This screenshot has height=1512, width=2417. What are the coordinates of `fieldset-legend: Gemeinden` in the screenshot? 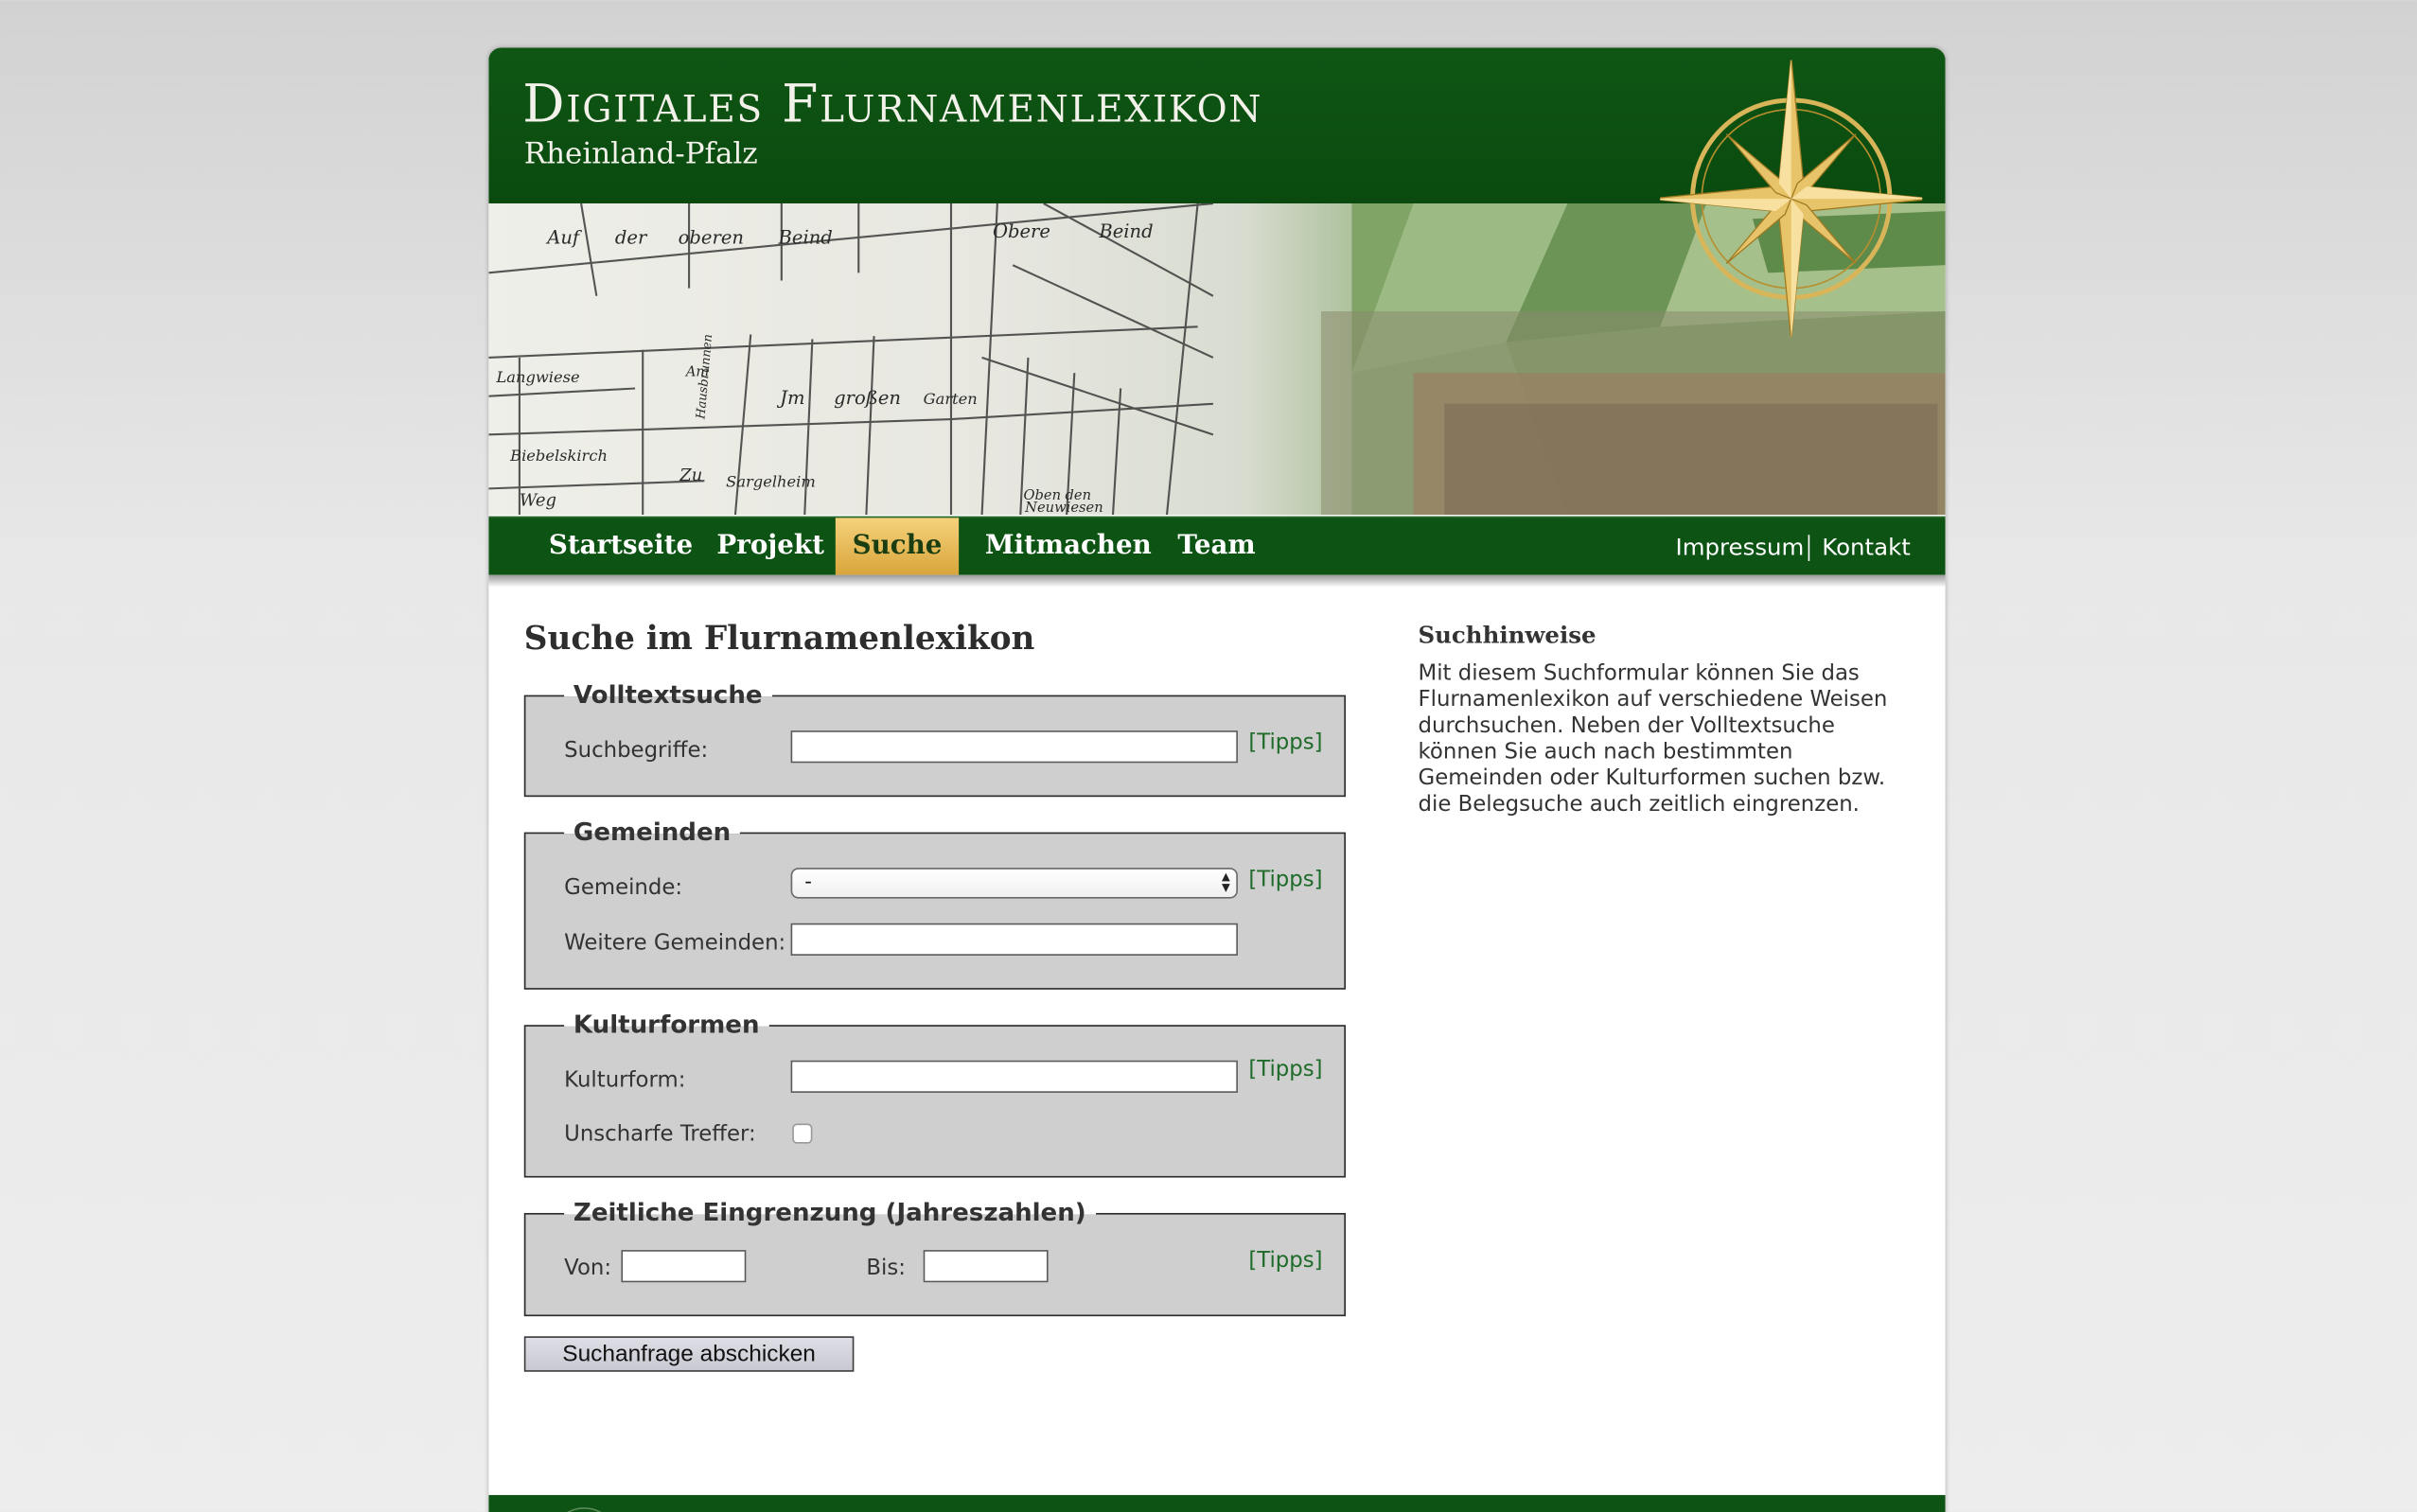 It's located at (652, 830).